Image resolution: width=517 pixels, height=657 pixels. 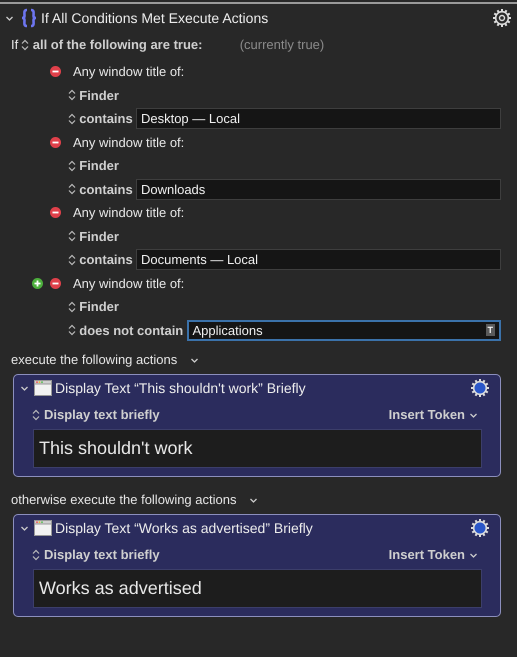 What do you see at coordinates (318, 189) in the screenshot?
I see `text-field: Downloads` at bounding box center [318, 189].